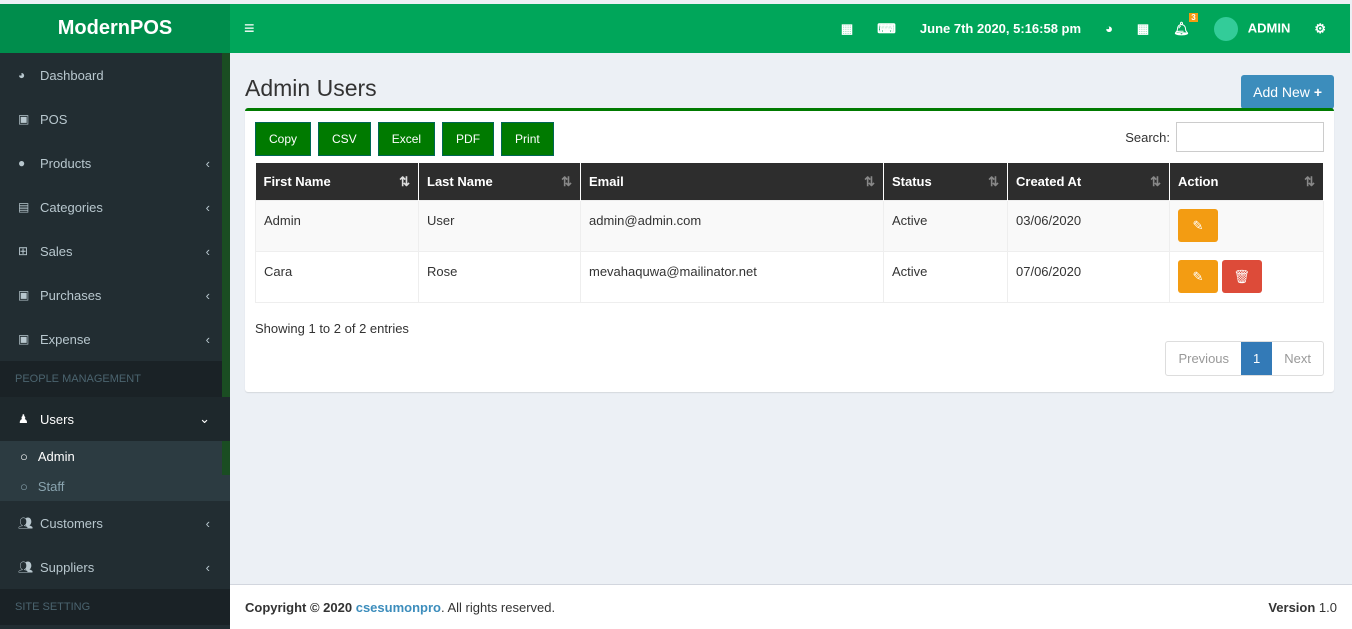 The width and height of the screenshot is (1352, 629). Describe the element at coordinates (732, 276) in the screenshot. I see `cell: mevahaquwa@mailinator.net` at that location.